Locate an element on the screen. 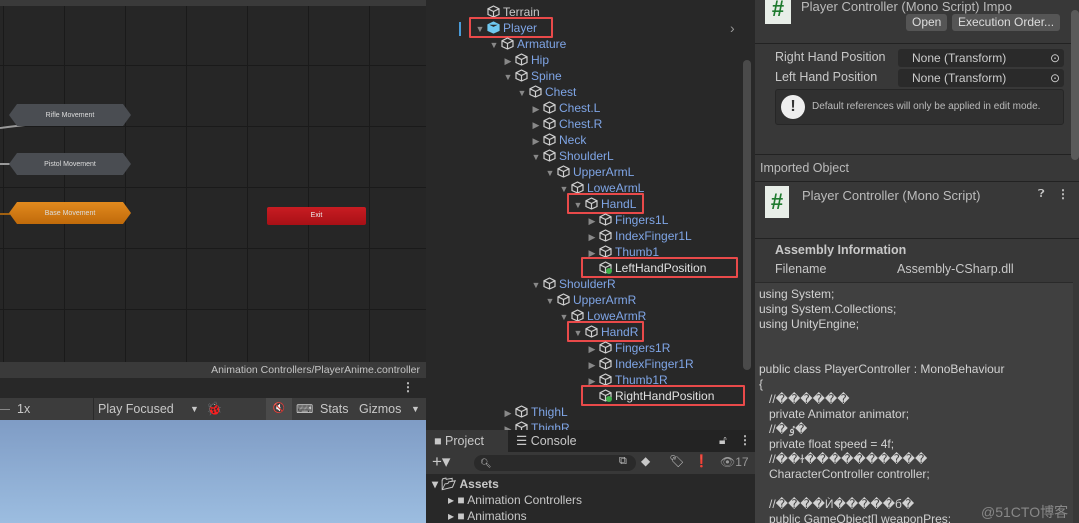 The height and width of the screenshot is (523, 1079). hierarchy-item: ▶ Chest.R is located at coordinates (566, 124).